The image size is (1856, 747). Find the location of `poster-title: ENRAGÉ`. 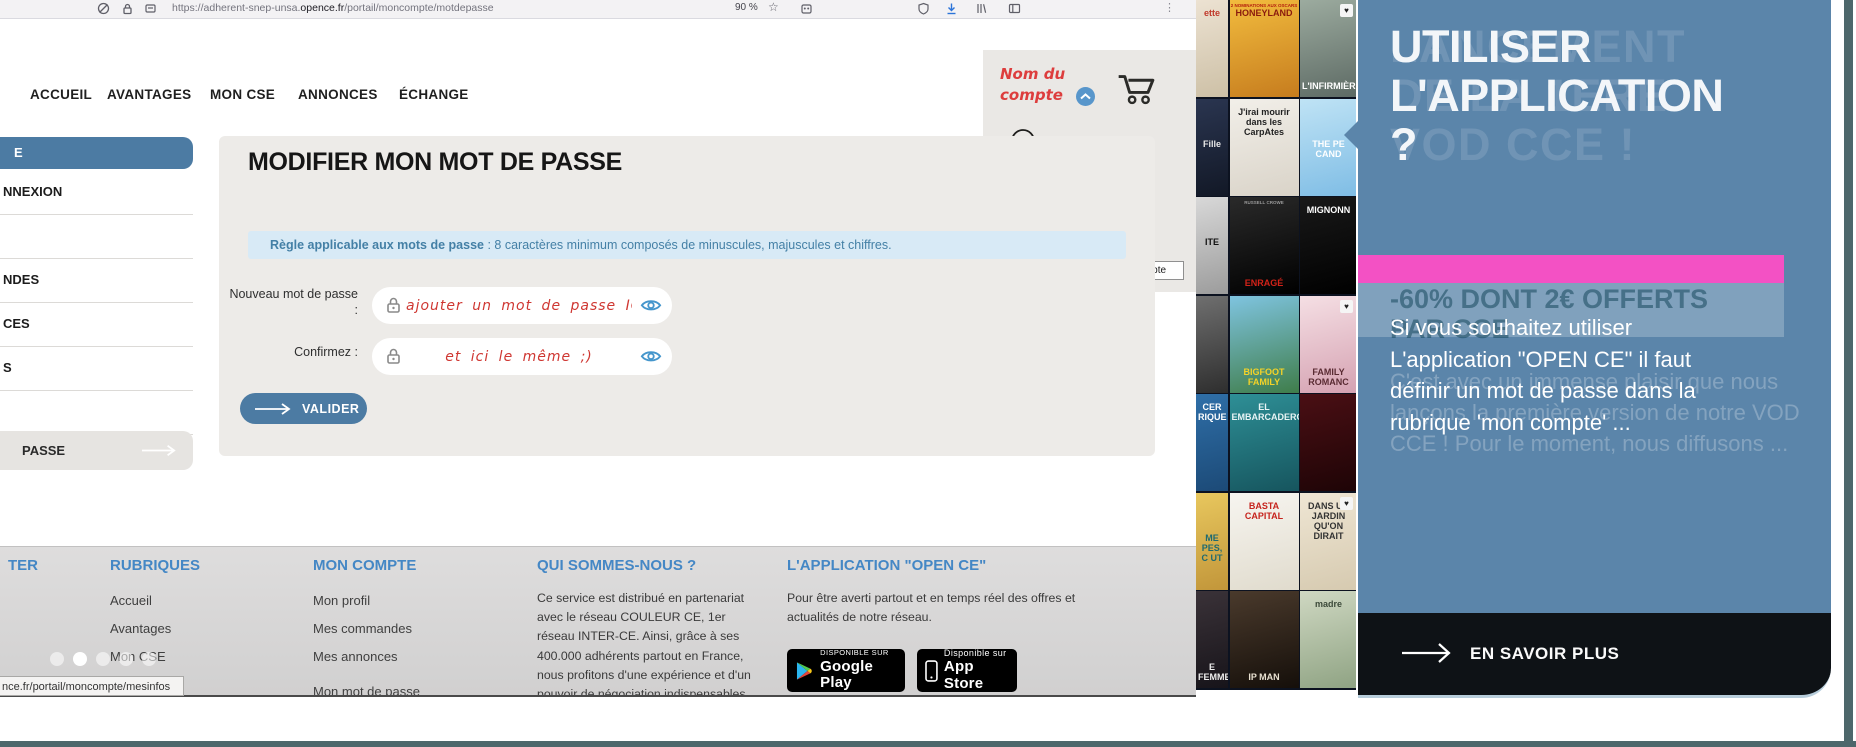

poster-title: ENRAGÉ is located at coordinates (1264, 283).